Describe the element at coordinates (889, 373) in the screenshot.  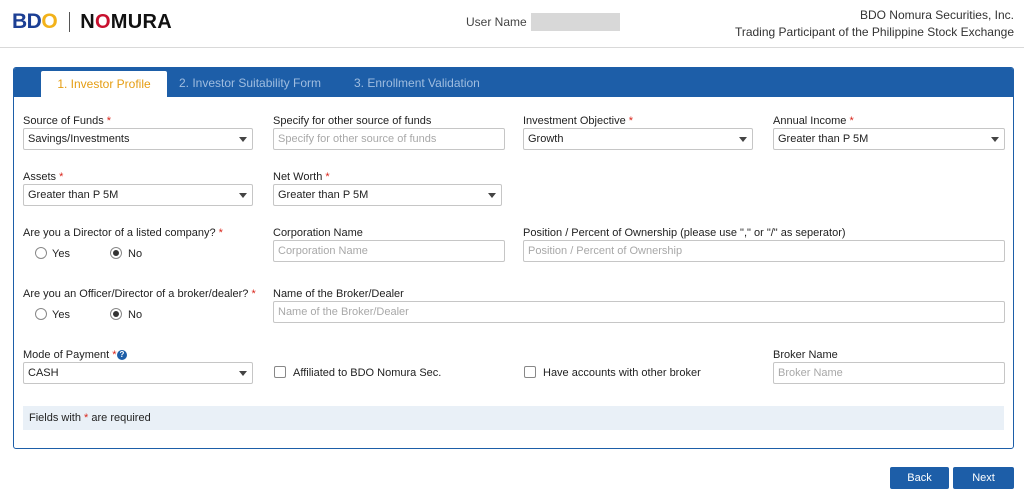
I see `broker-name-input: Broker Name` at that location.